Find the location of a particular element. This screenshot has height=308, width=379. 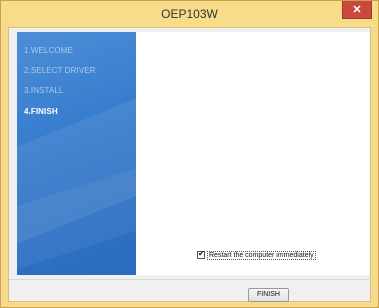

footer-divider is located at coordinates (189, 279).